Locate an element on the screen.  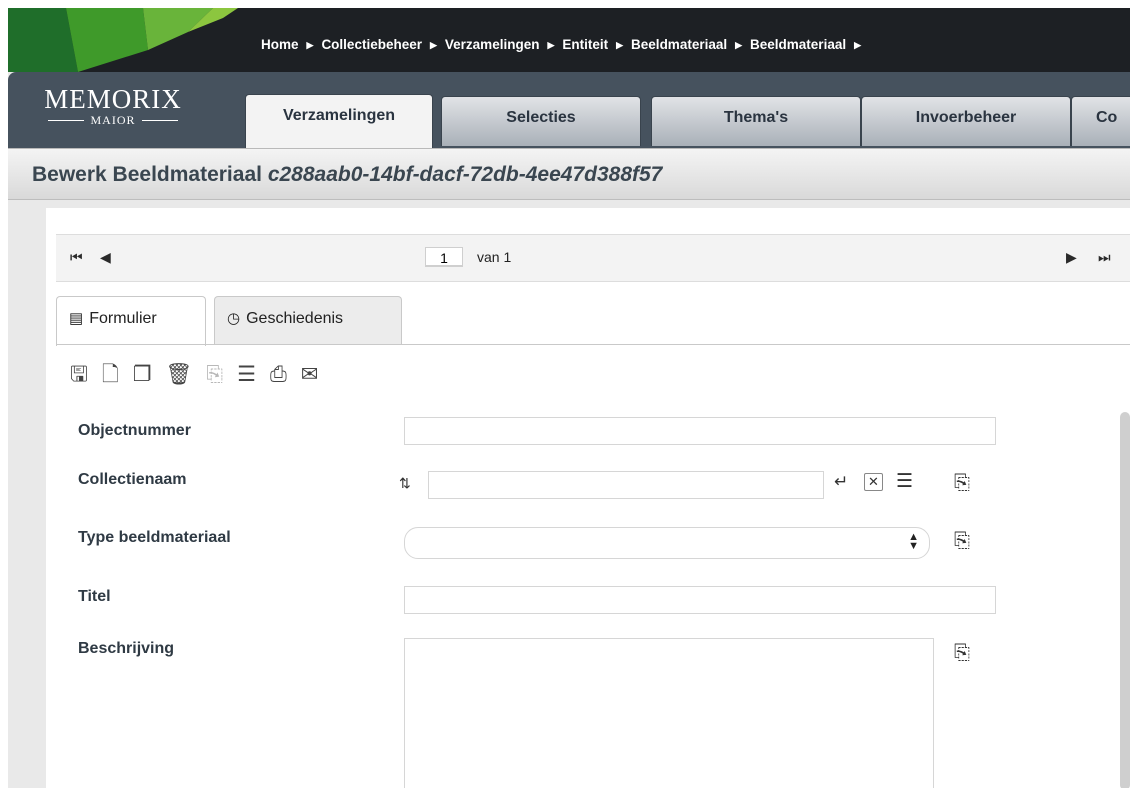
chevron-updown-icon: ▲ ▼ is located at coordinates (913, 541).